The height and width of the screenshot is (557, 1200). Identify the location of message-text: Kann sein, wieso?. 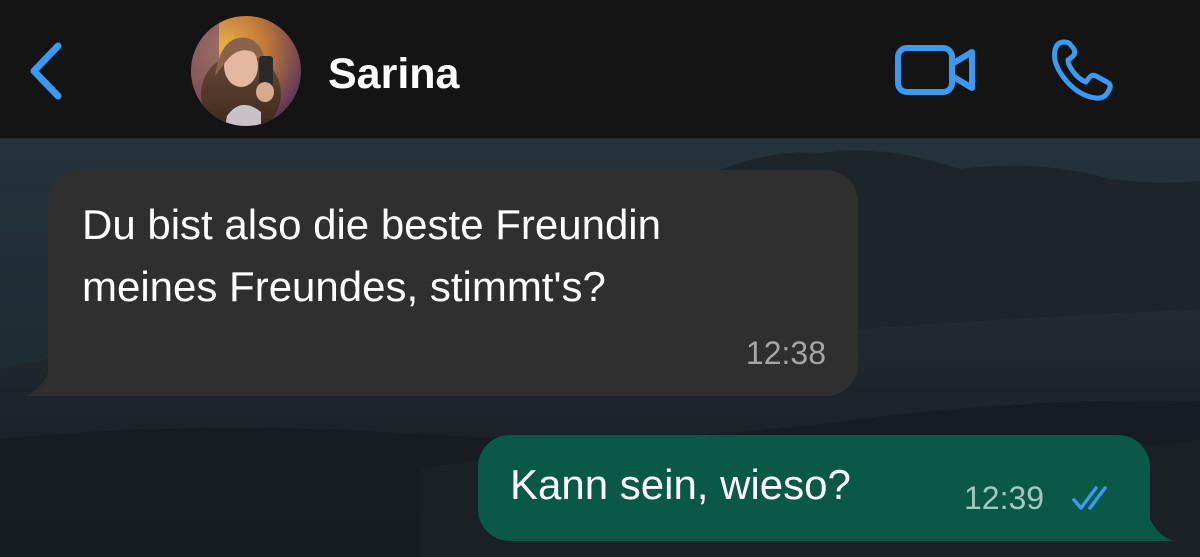
(680, 484).